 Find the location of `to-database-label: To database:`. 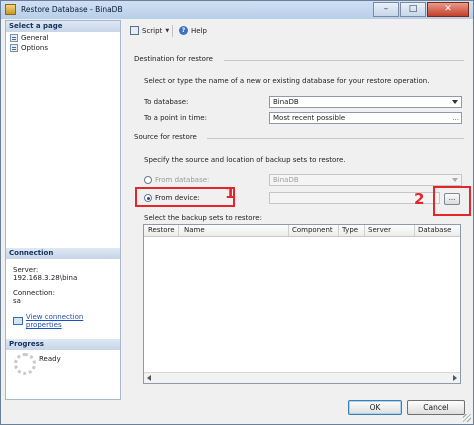

to-database-label: To database: is located at coordinates (166, 102).